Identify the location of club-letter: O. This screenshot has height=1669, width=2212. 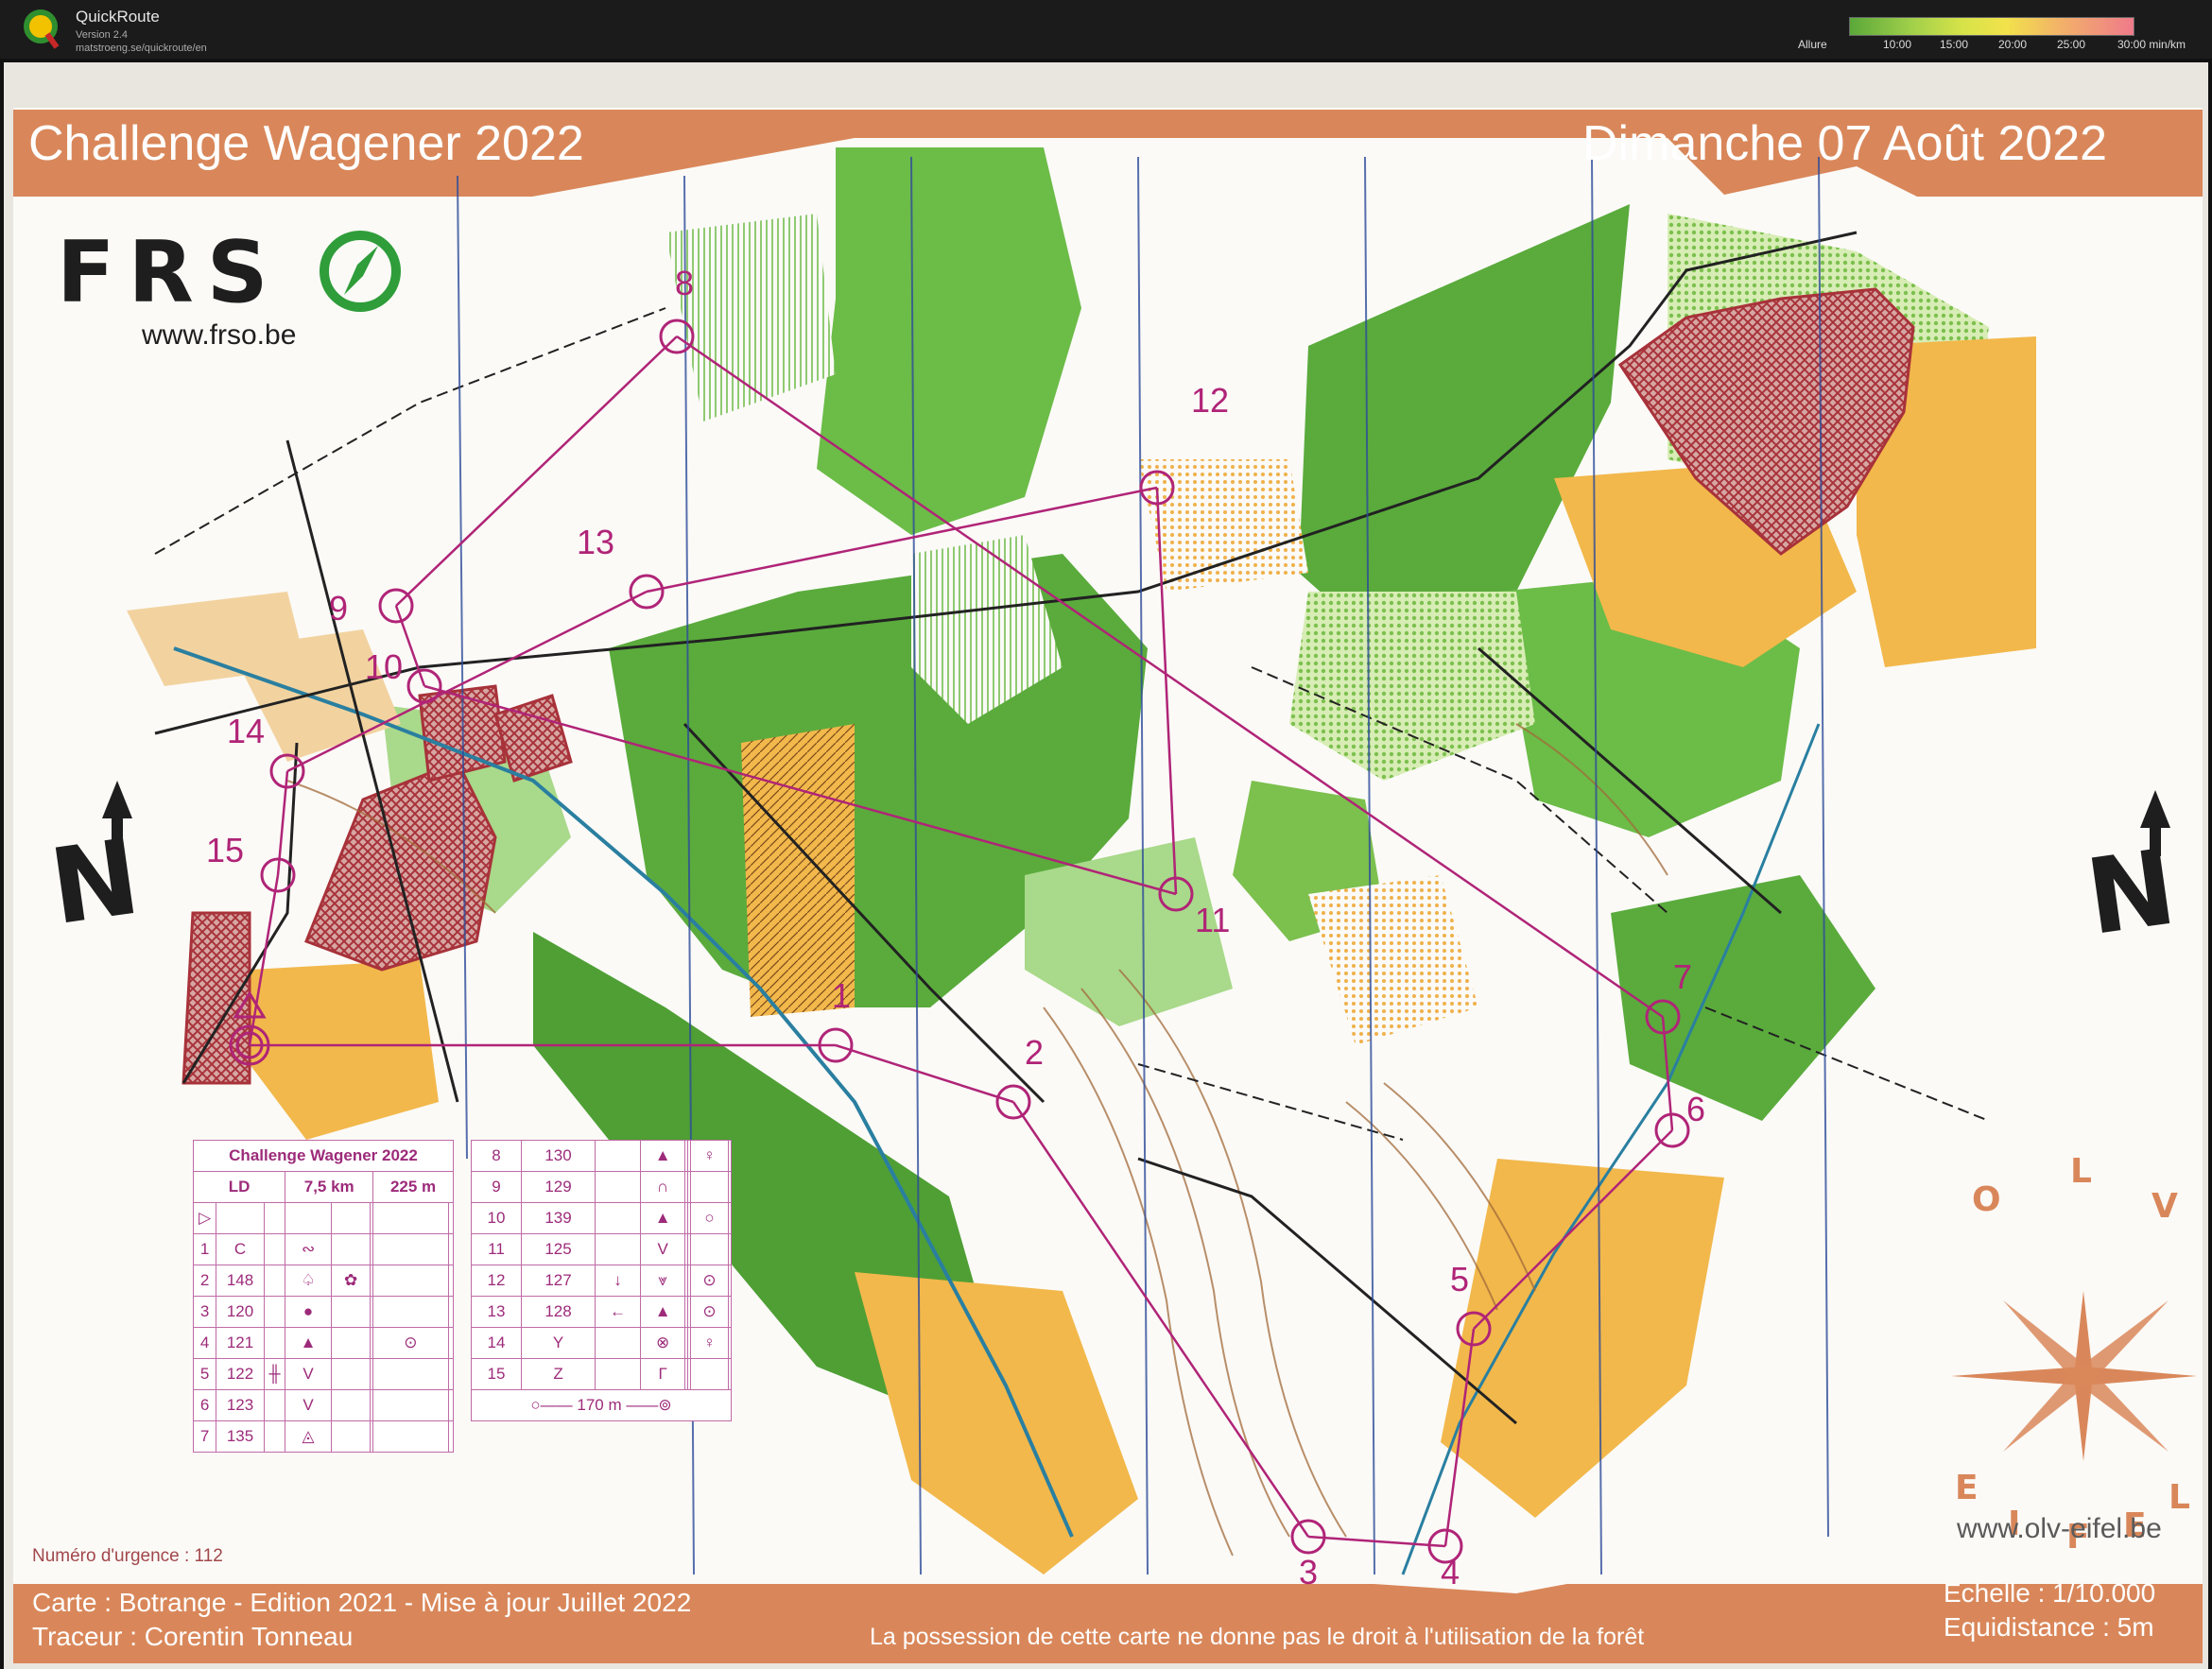
(1986, 1199).